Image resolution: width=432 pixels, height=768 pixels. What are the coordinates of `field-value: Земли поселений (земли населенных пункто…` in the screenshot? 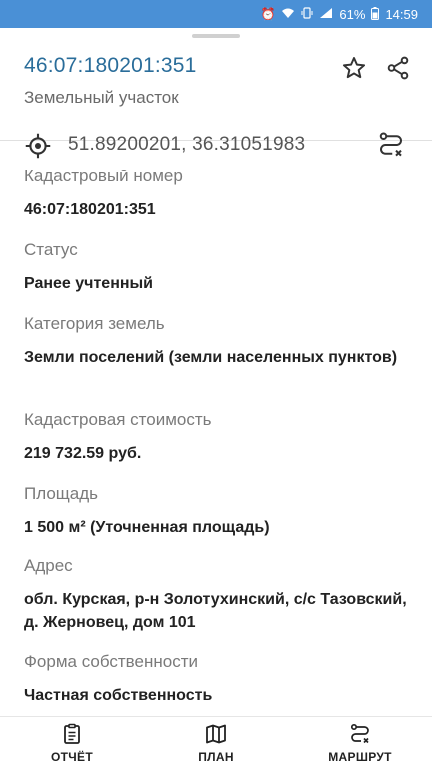 It's located at (211, 357).